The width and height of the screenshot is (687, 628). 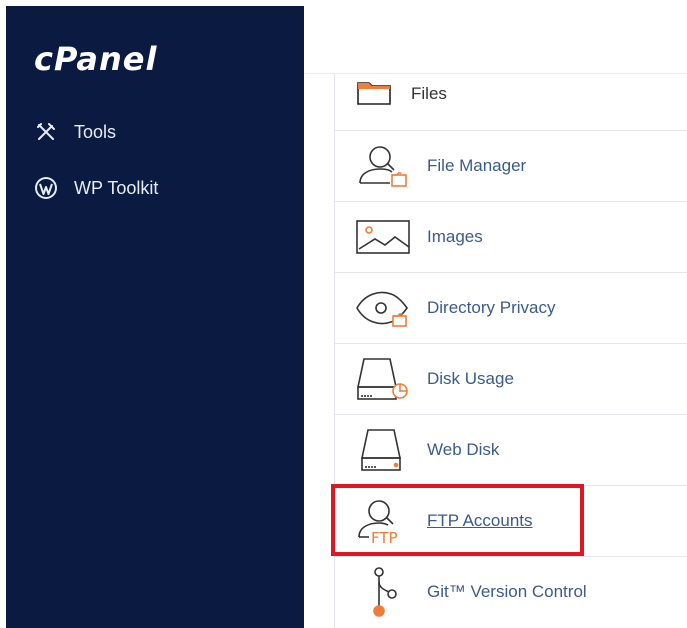 What do you see at coordinates (374, 94) in the screenshot?
I see `folder-icon` at bounding box center [374, 94].